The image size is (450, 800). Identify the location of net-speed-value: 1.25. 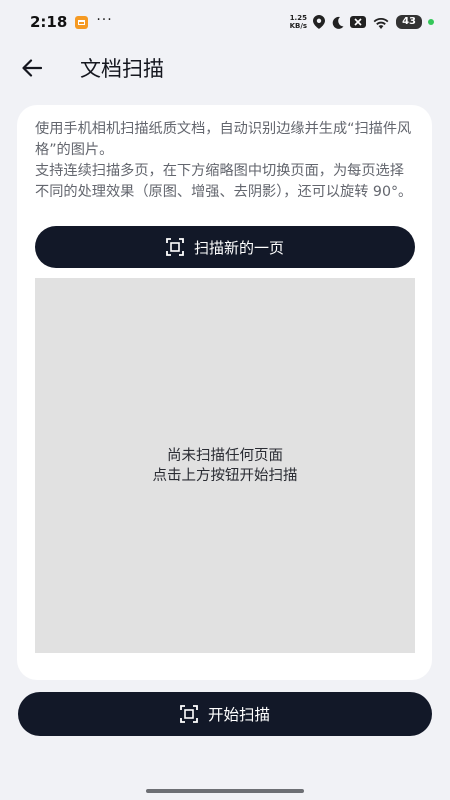
(298, 18).